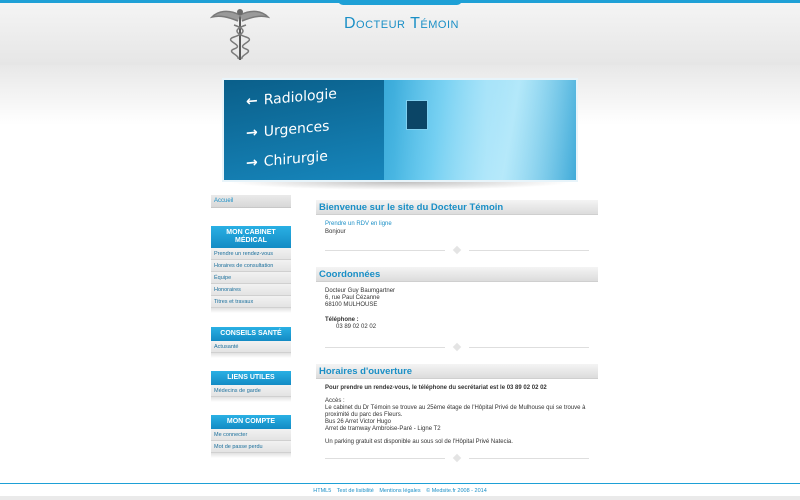  Describe the element at coordinates (400, 498) in the screenshot. I see `bottom-bar` at that location.